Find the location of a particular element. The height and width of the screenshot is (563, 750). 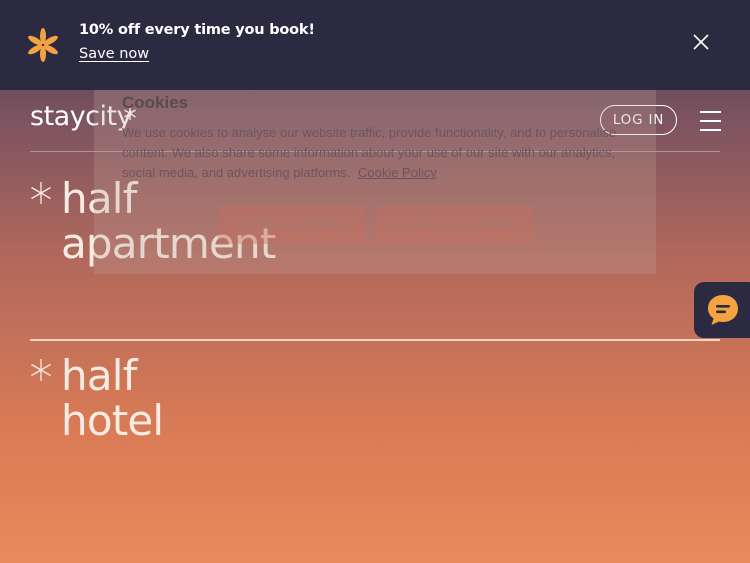

cookie-dialog-title: Cookies is located at coordinates (155, 102).